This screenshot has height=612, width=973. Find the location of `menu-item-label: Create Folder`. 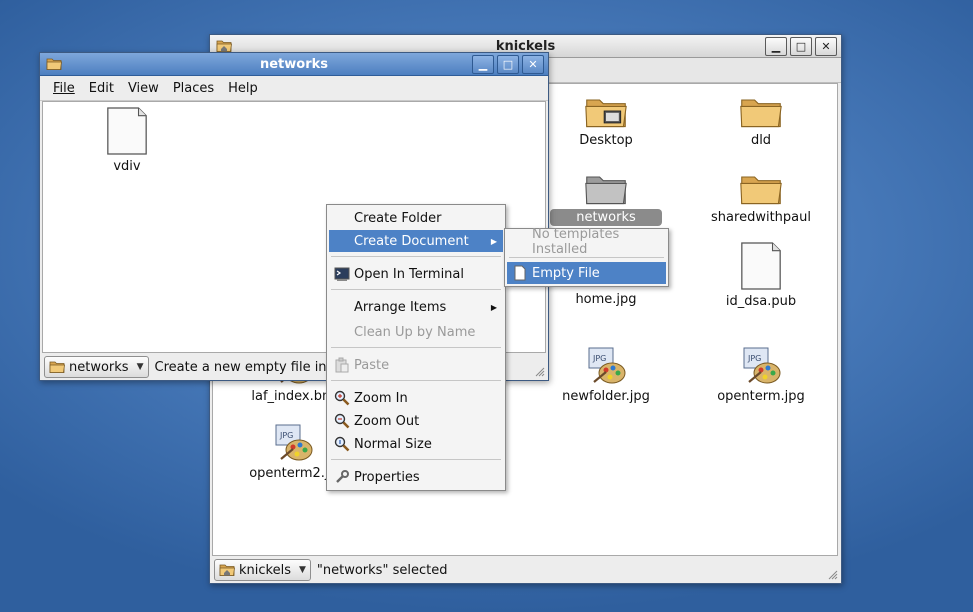

menu-item-label: Create Folder is located at coordinates (398, 218).